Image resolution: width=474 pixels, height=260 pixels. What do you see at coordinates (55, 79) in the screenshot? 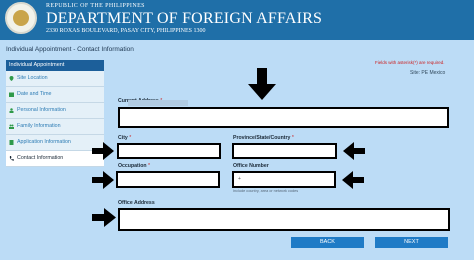
I see `sidebar-item-site-location: Site Location` at bounding box center [55, 79].